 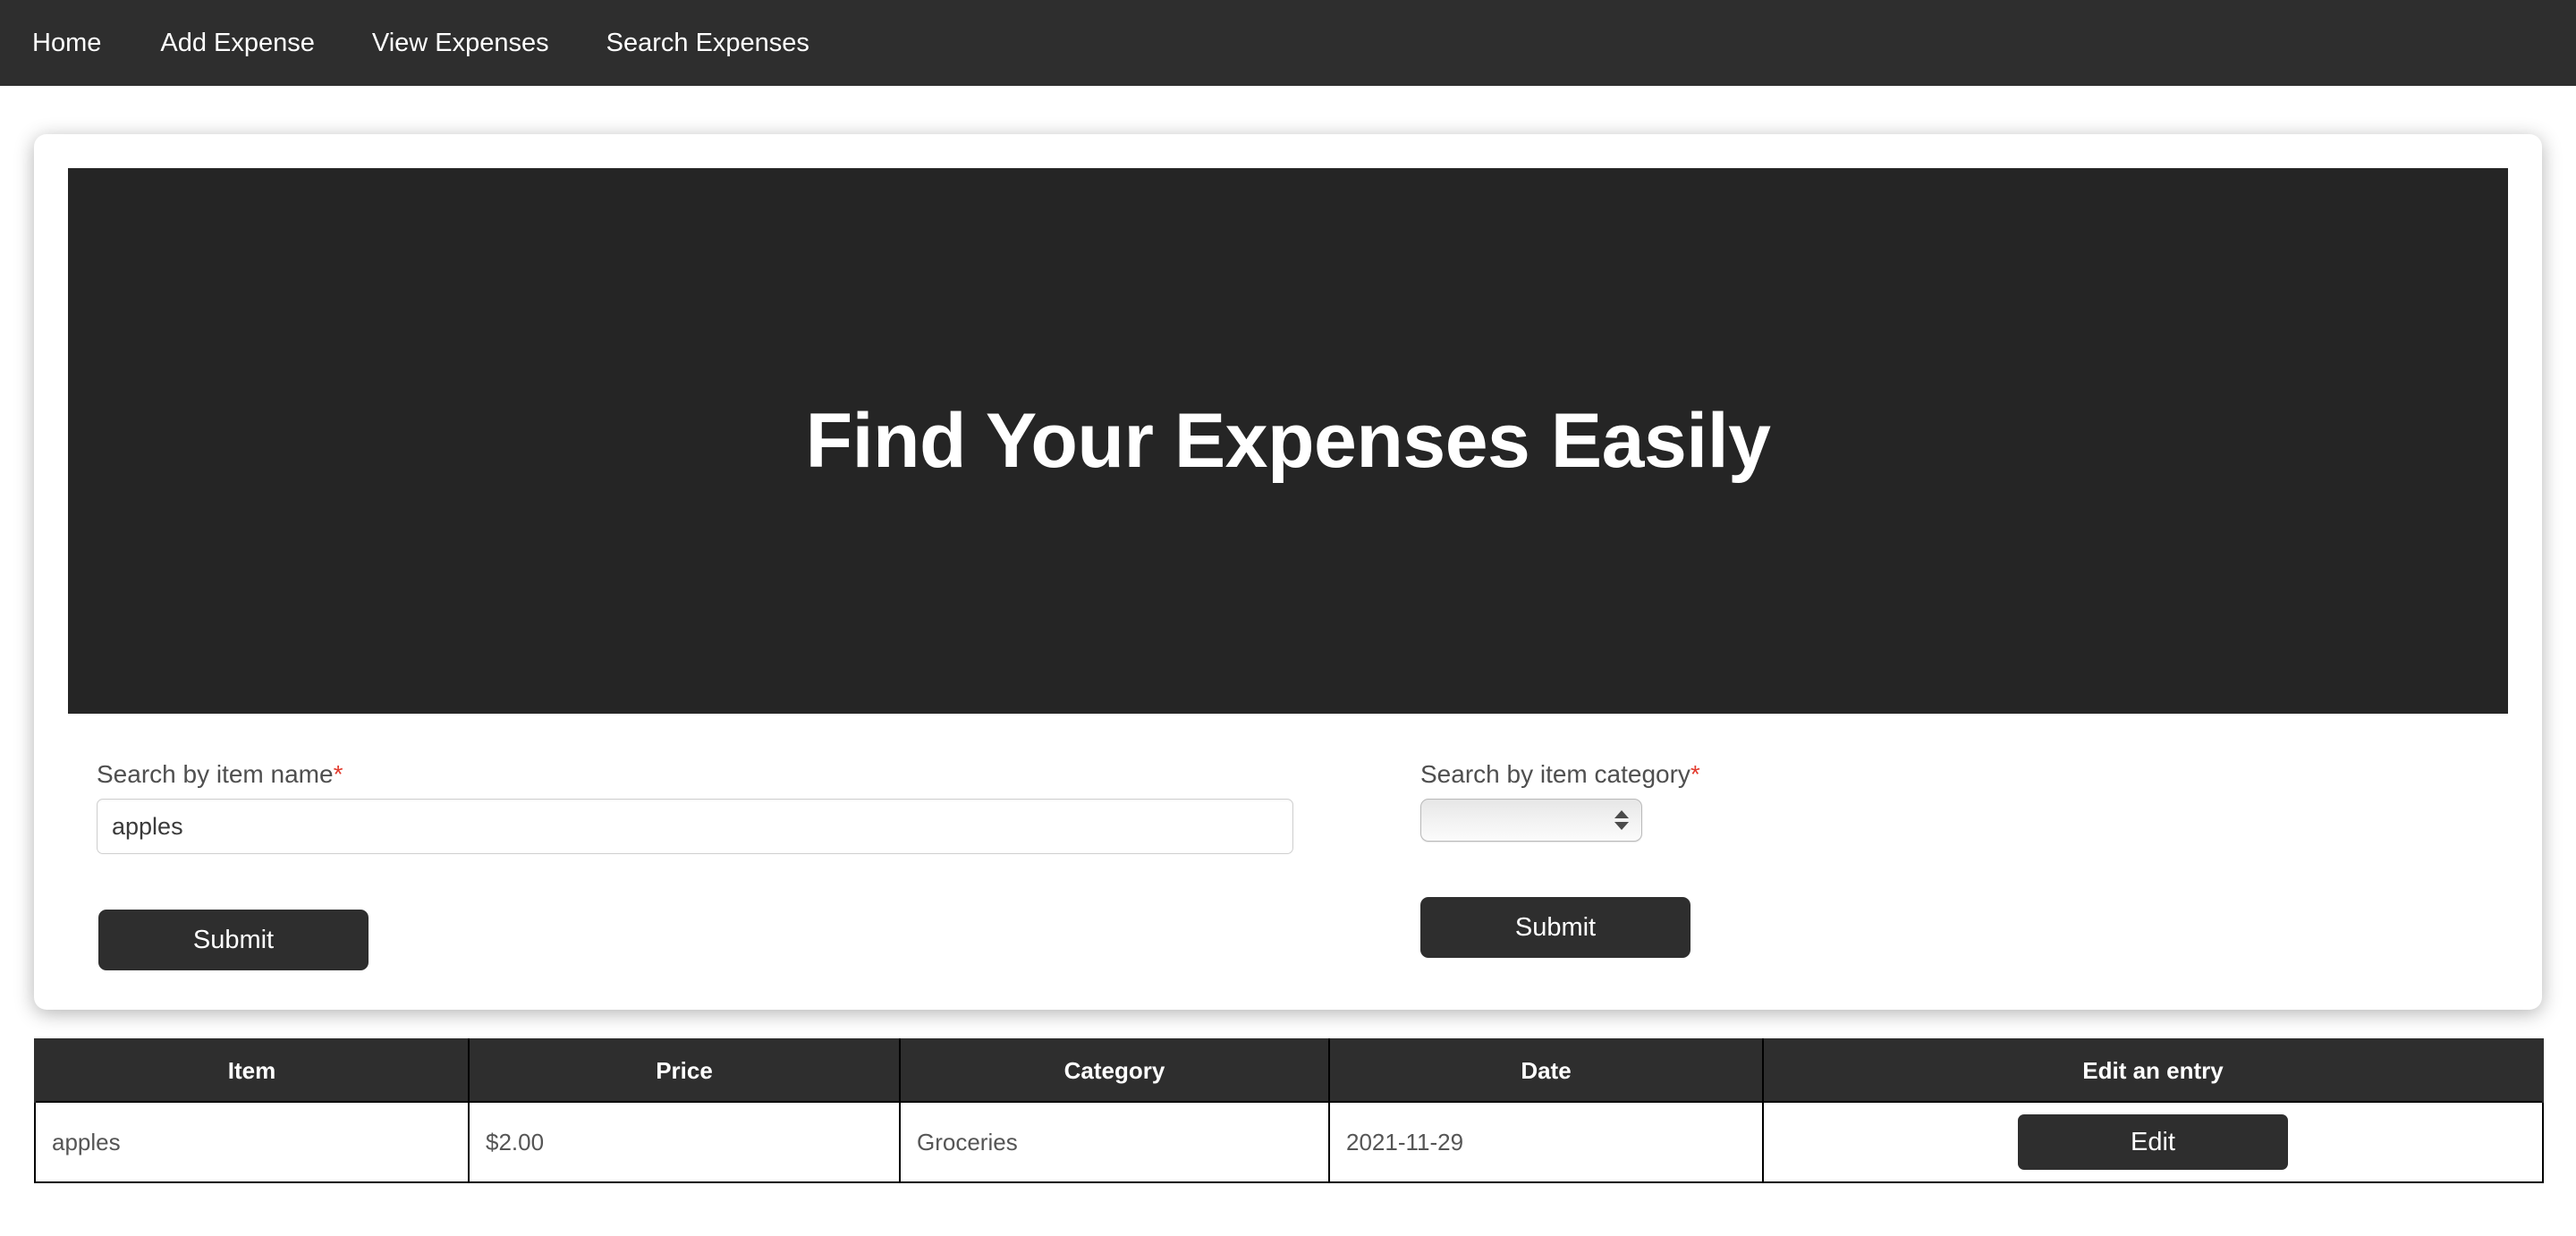 What do you see at coordinates (684, 1070) in the screenshot?
I see `table-header-price: Price` at bounding box center [684, 1070].